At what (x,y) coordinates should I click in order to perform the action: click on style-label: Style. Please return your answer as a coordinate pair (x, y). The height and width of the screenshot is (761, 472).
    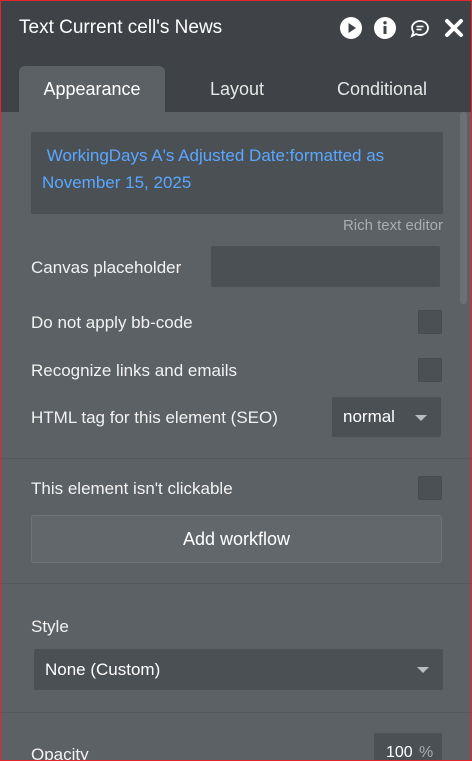
    Looking at the image, I should click on (50, 626).